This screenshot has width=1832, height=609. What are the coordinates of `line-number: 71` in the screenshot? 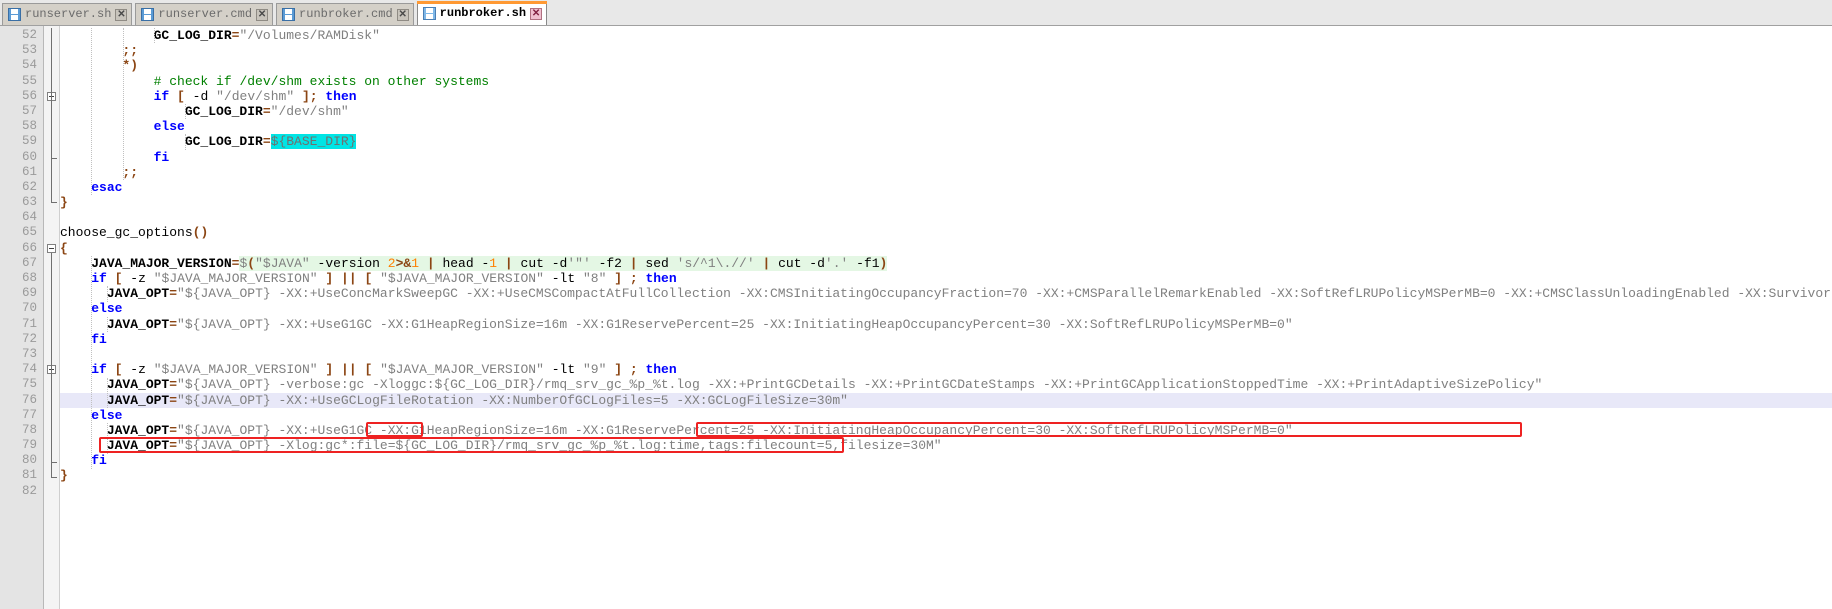 It's located at (29, 323).